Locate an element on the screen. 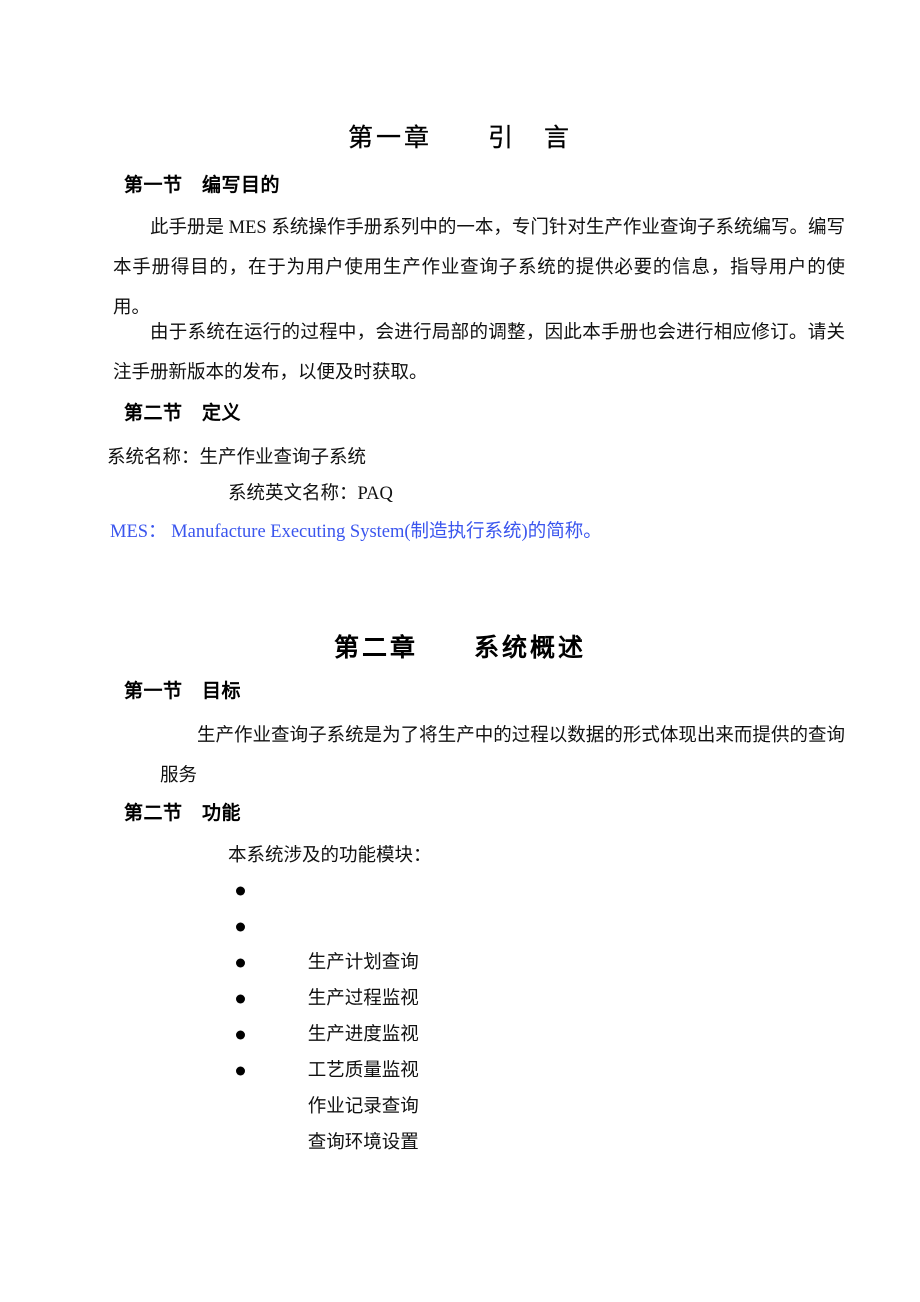 This screenshot has width=920, height=1302. list-item: 生产计划查询 is located at coordinates (327, 923).